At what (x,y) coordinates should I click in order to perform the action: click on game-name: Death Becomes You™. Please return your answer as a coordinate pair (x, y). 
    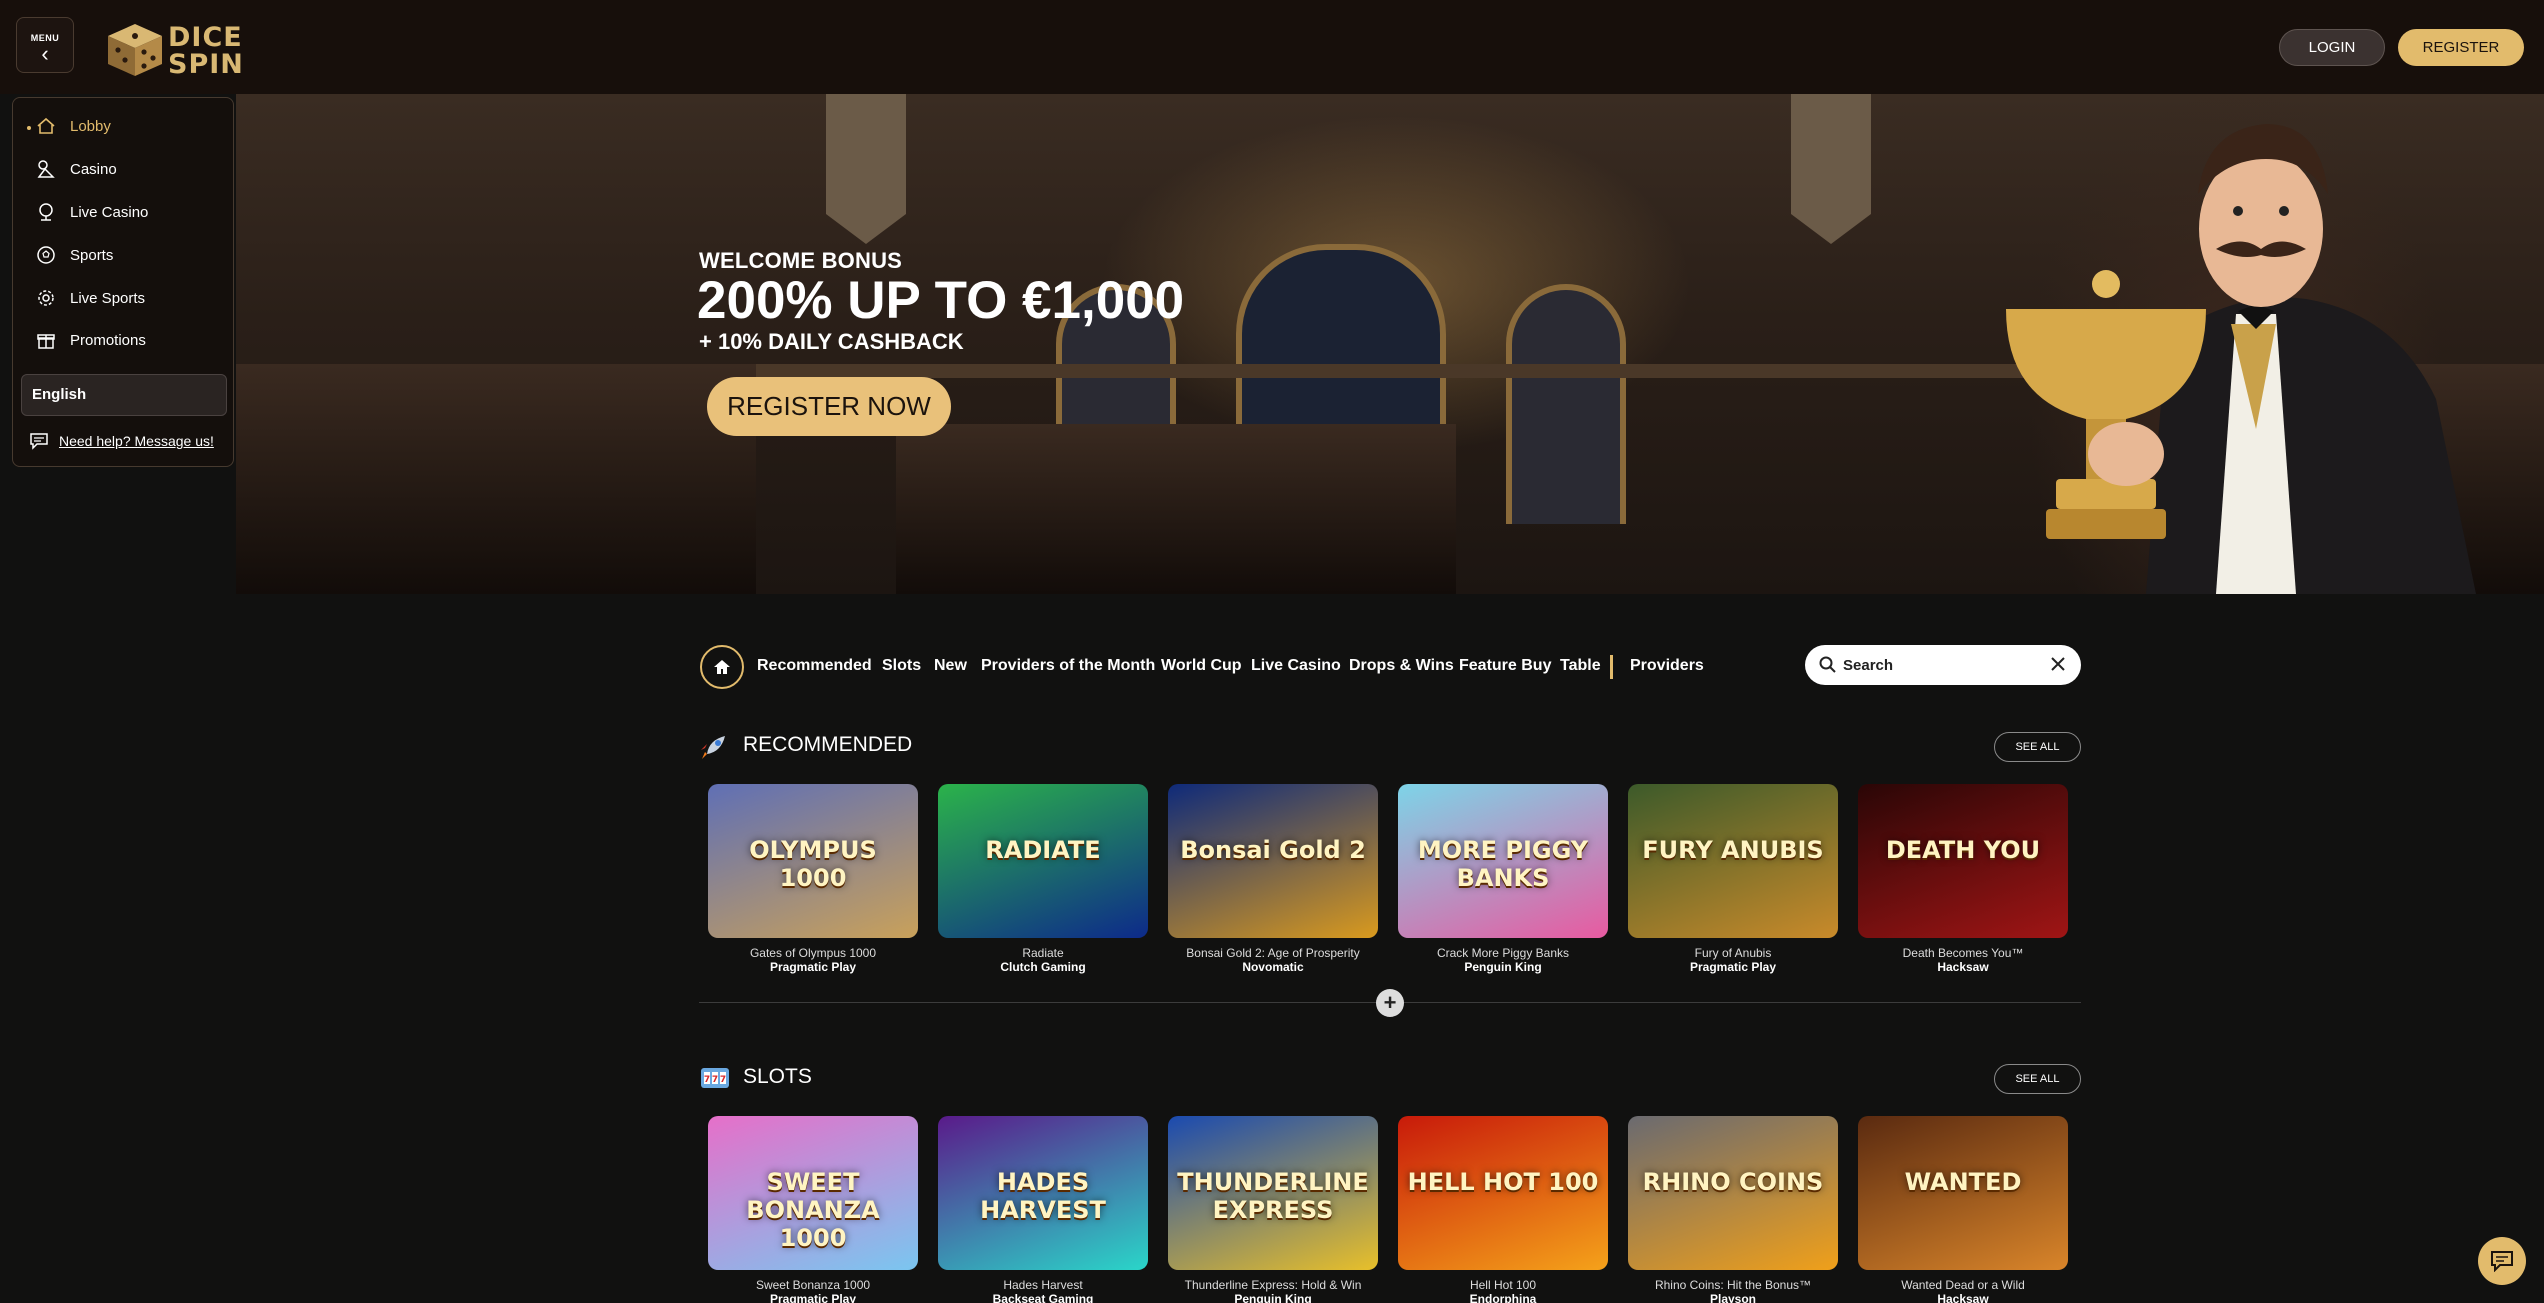
    Looking at the image, I should click on (1963, 953).